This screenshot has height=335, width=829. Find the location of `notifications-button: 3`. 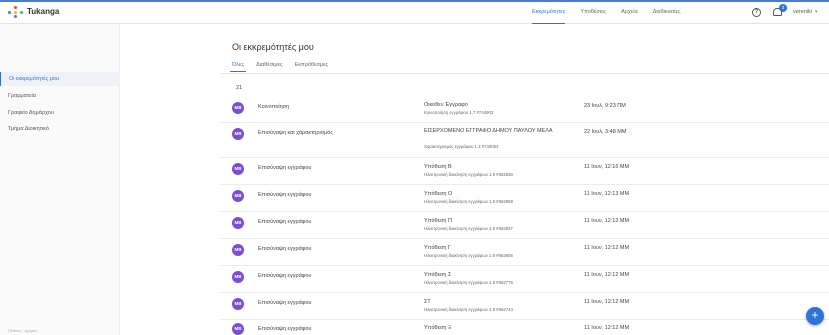

notifications-button: 3 is located at coordinates (780, 10).